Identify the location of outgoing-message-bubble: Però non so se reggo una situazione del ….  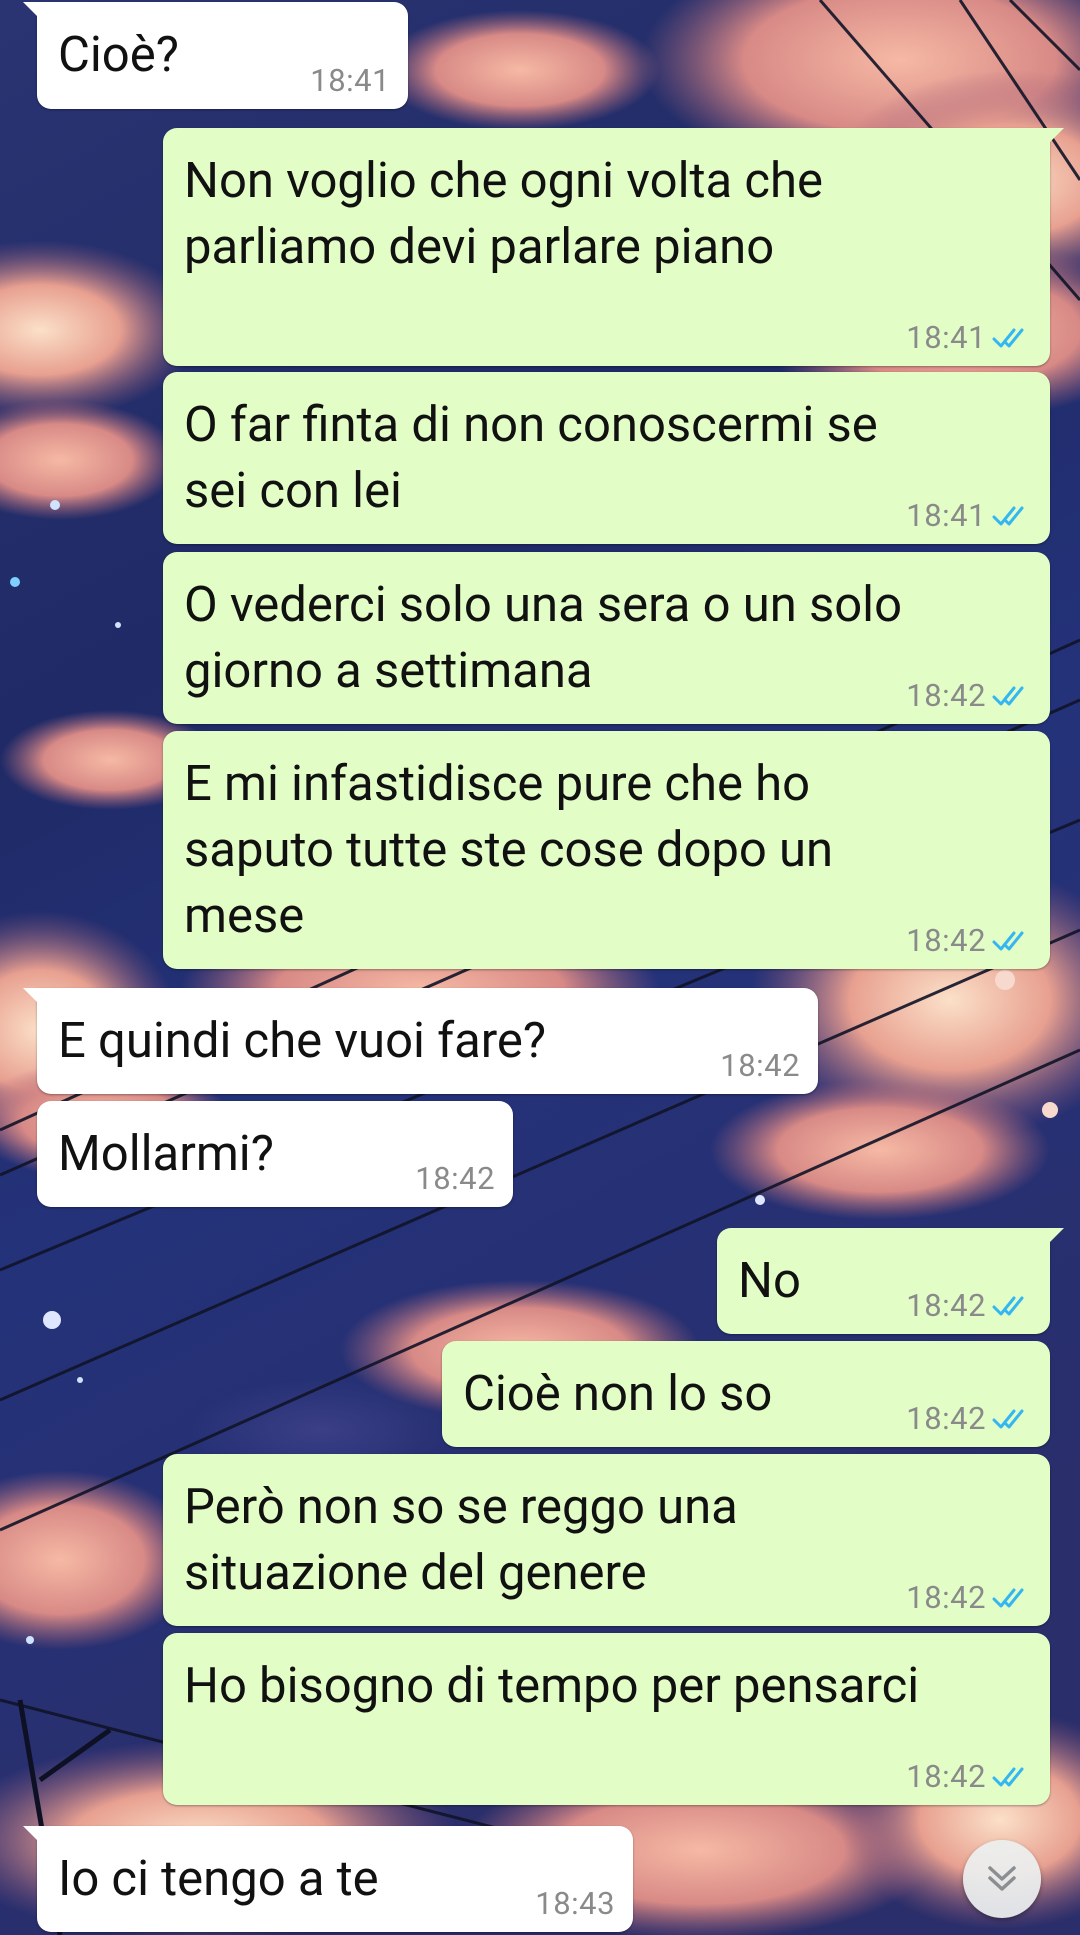
(606, 1540).